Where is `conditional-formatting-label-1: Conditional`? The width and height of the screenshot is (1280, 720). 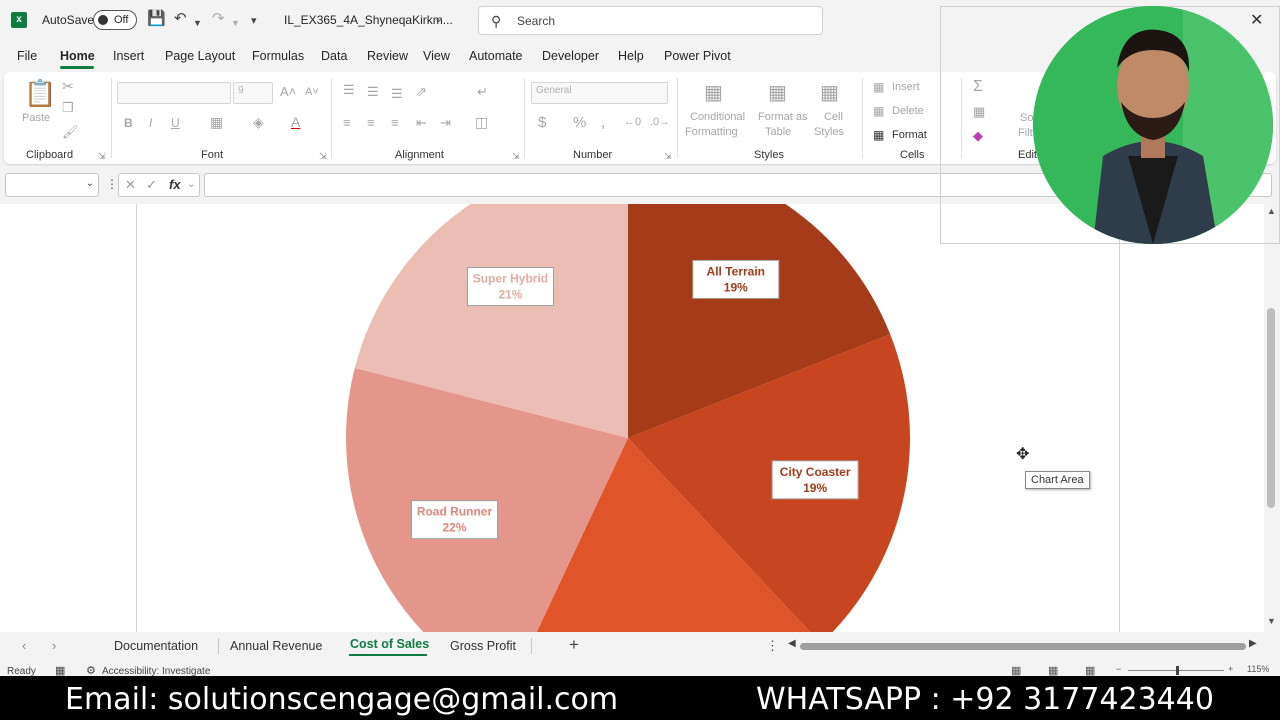 conditional-formatting-label-1: Conditional is located at coordinates (717, 117).